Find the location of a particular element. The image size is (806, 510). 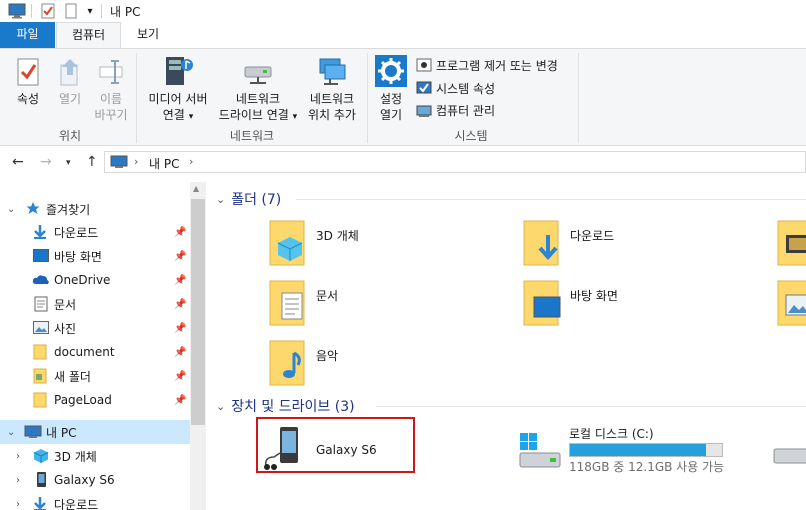

nav-item-new-folder: 새 폴더 📌 is located at coordinates (95, 376).